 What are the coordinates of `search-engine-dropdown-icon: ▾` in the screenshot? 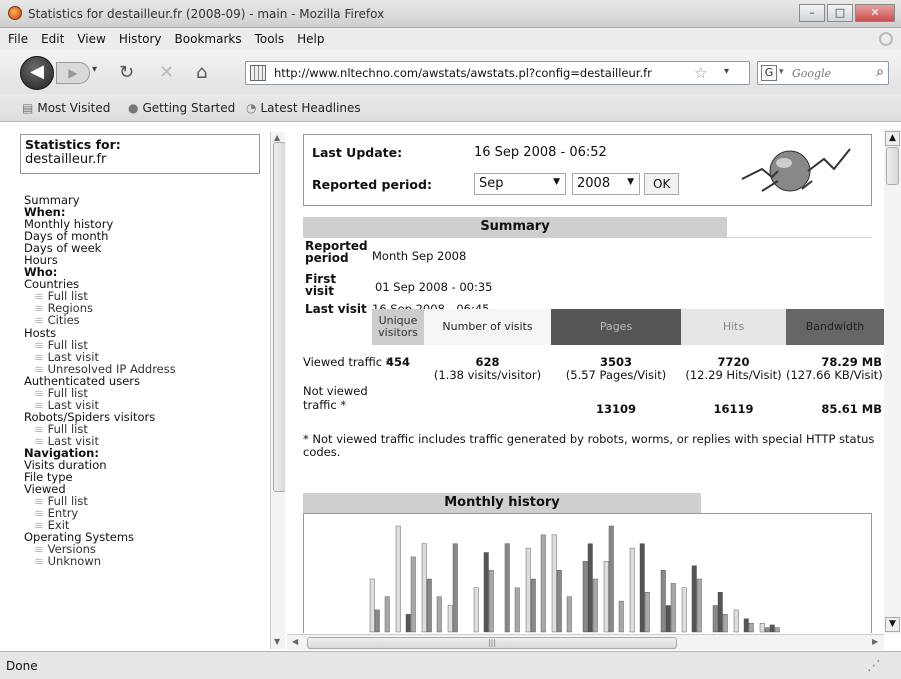 It's located at (781, 72).